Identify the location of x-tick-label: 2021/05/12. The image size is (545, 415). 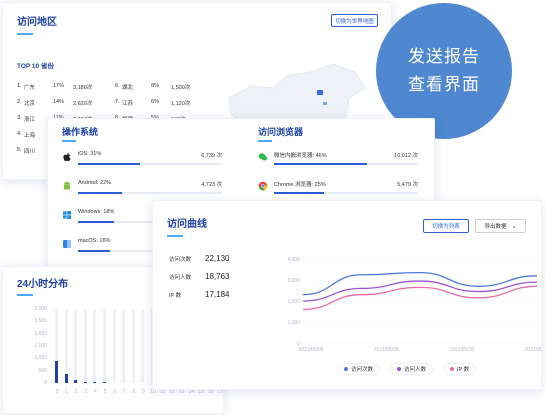
(532, 350).